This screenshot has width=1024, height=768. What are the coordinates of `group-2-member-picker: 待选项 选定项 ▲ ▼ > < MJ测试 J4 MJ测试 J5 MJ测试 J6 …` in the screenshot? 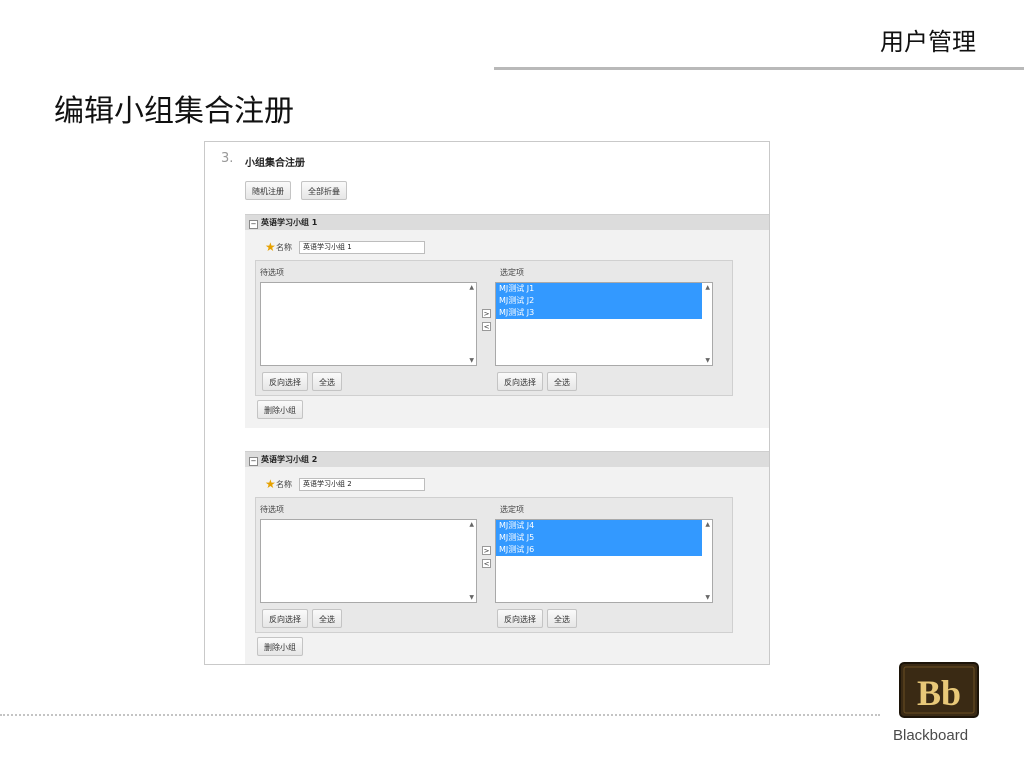 It's located at (494, 565).